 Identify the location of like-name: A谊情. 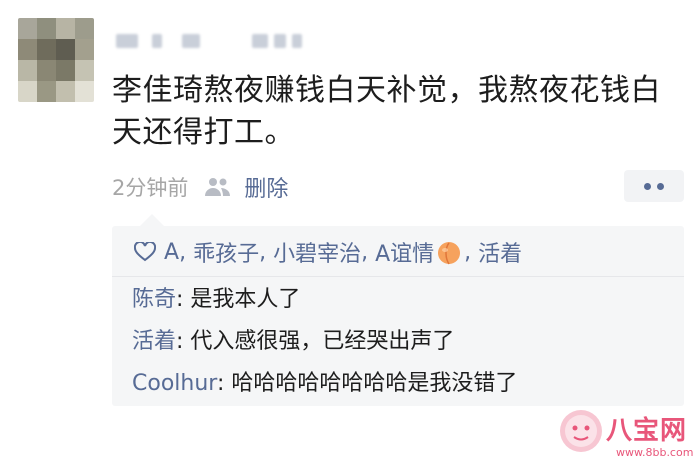
(404, 252).